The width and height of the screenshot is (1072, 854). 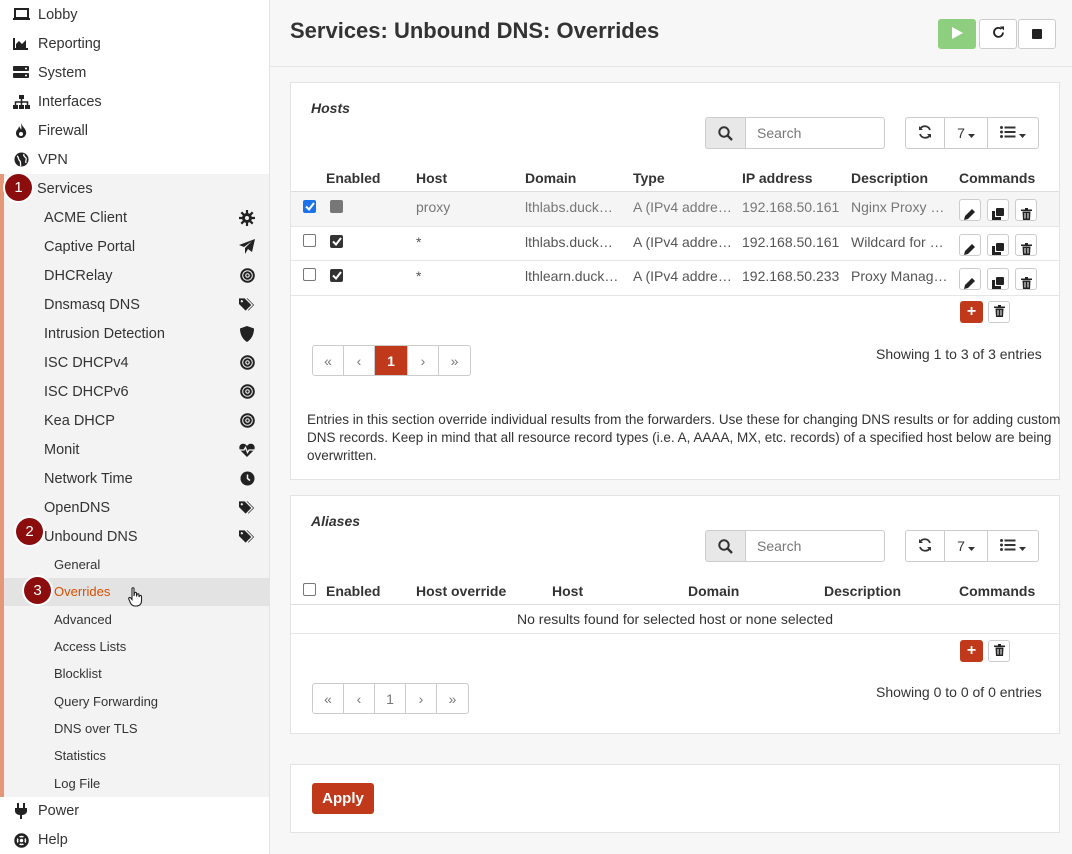 What do you see at coordinates (136, 391) in the screenshot?
I see `sidebar-item-isc-dhcpv6: ISC DHCPv6` at bounding box center [136, 391].